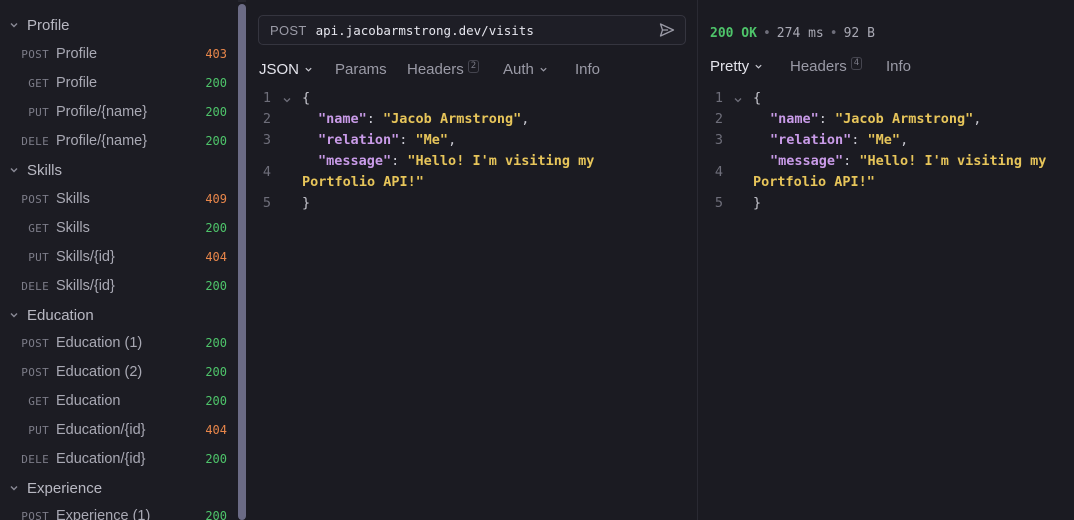 The height and width of the screenshot is (520, 1074). What do you see at coordinates (48, 25) in the screenshot?
I see `folder-name: Profile` at bounding box center [48, 25].